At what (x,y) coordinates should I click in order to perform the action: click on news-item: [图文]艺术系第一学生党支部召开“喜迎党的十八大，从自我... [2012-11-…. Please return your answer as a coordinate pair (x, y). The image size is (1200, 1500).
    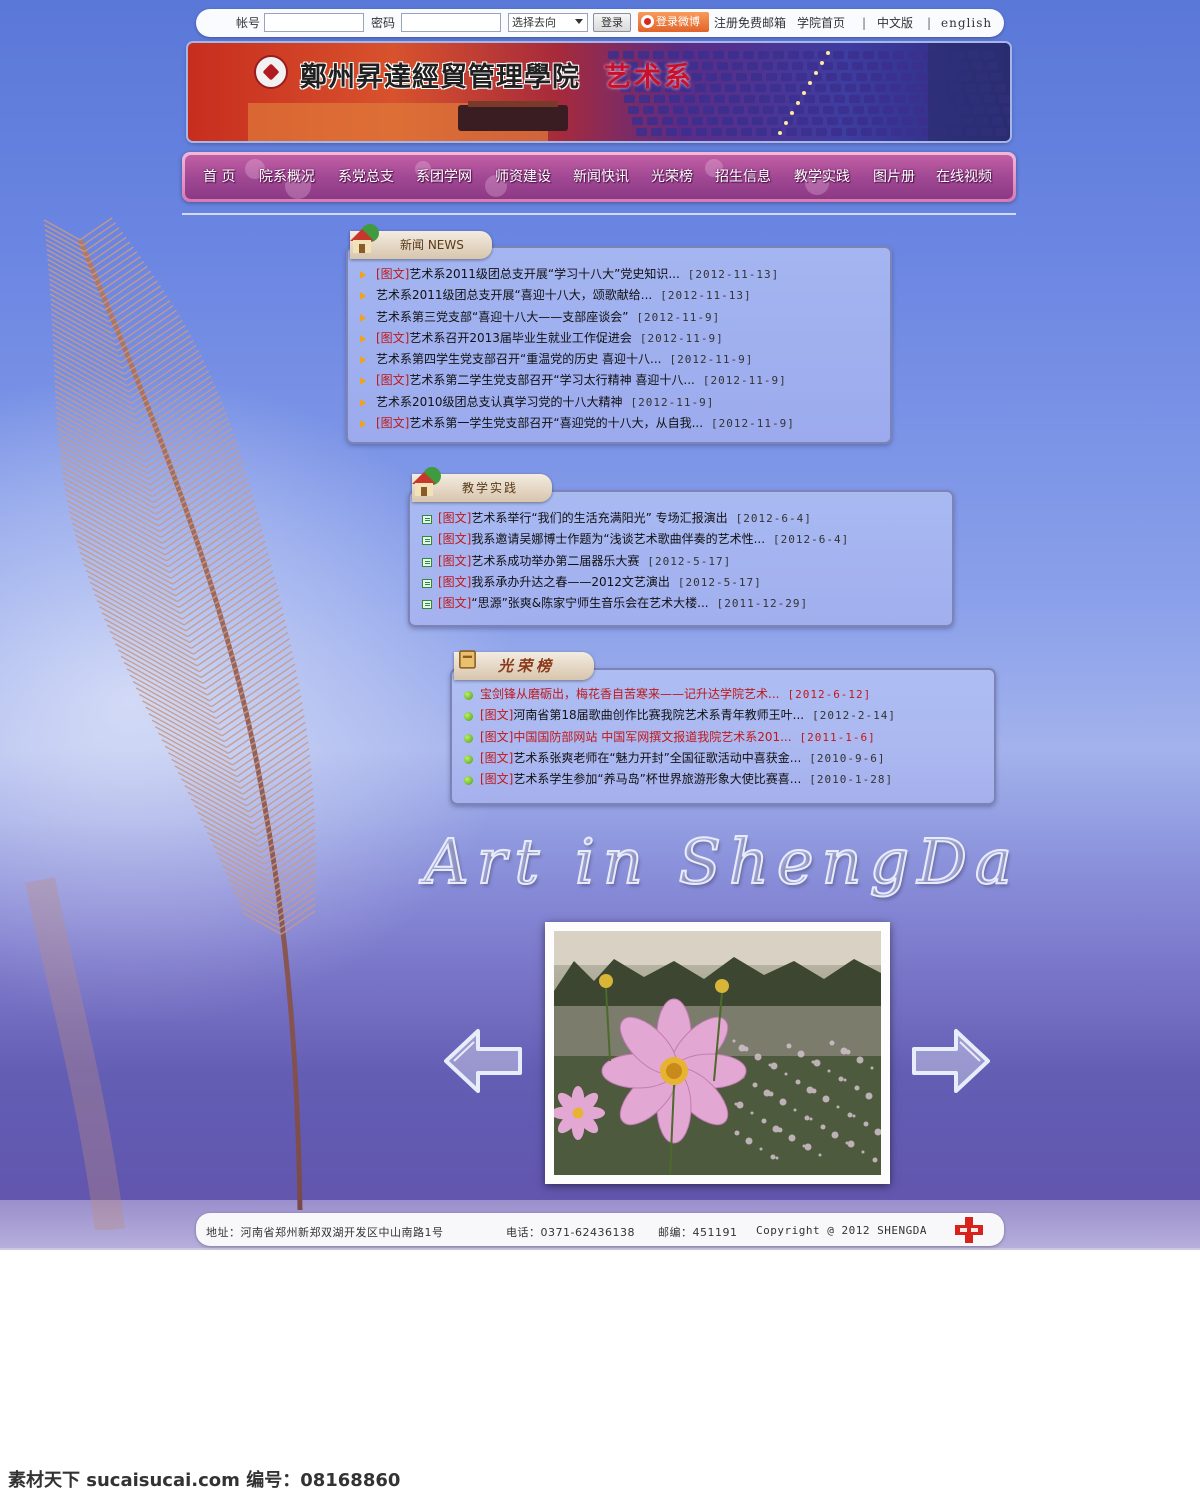
    Looking at the image, I should click on (576, 423).